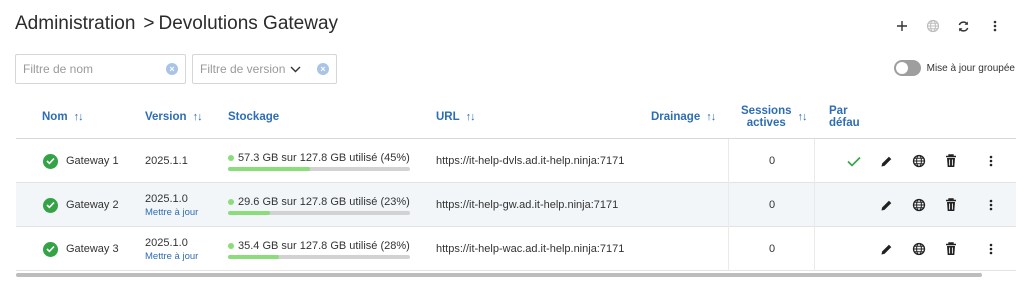  I want to click on group-update: Mise à jour groupée, so click(954, 68).